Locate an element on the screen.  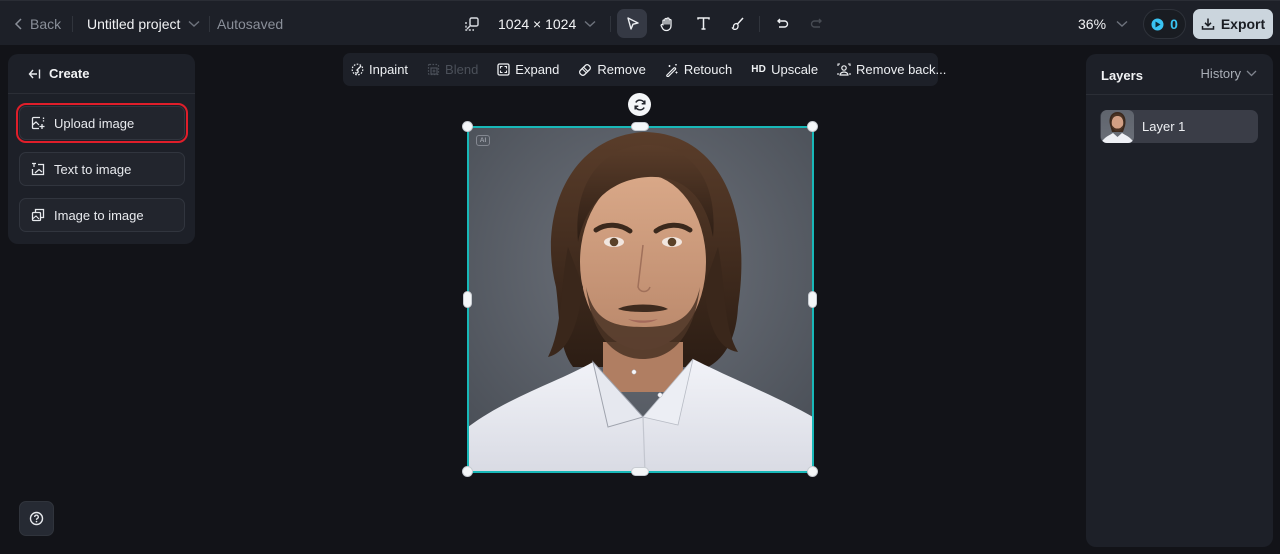
blend-label: Blend is located at coordinates (462, 69).